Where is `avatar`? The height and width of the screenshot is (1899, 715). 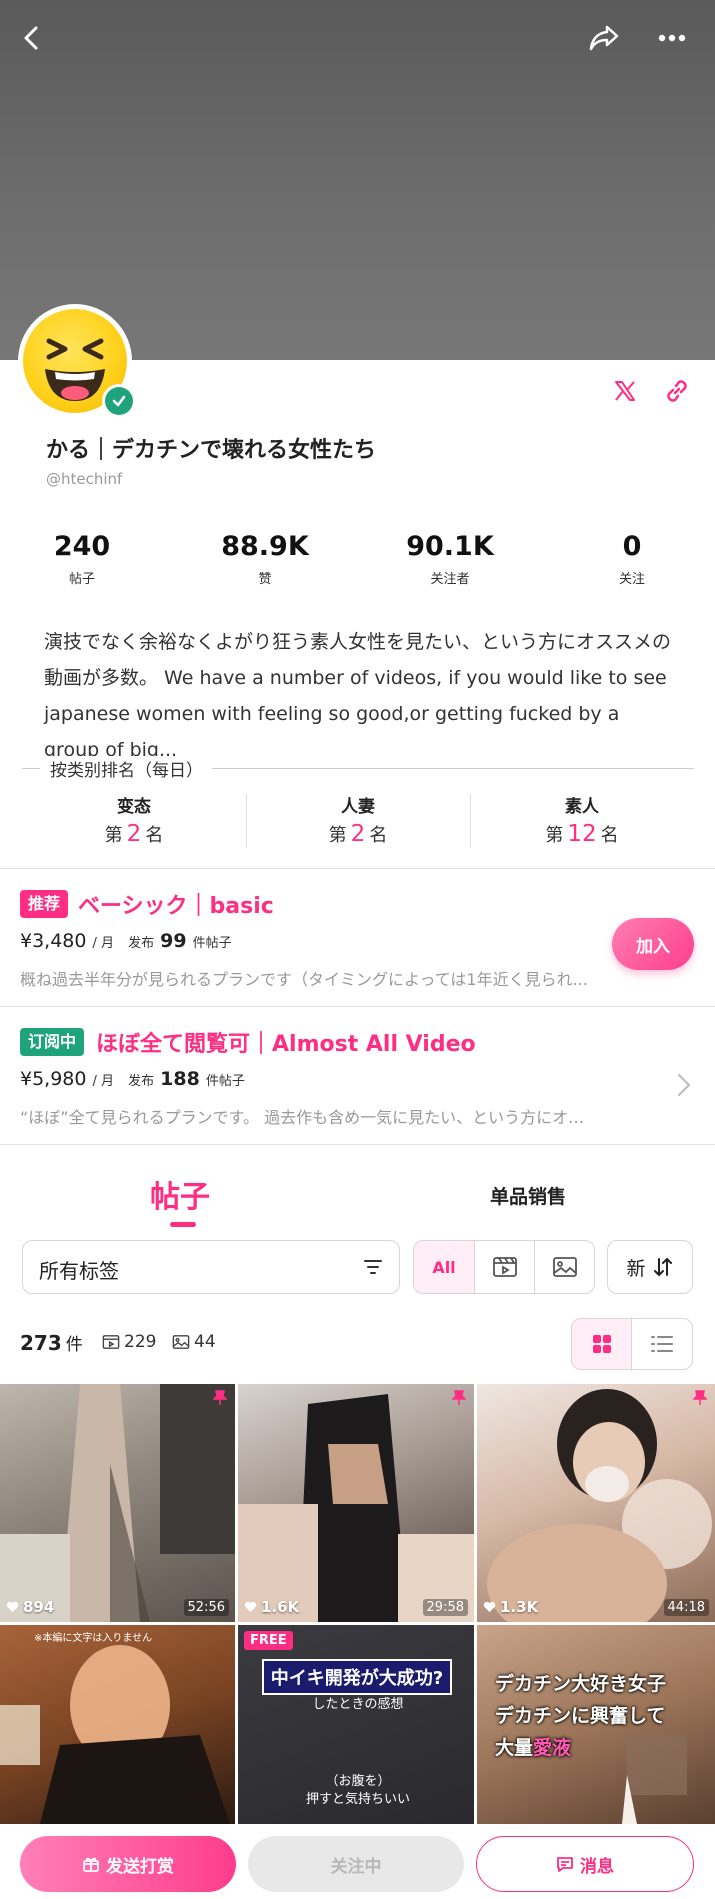
avatar is located at coordinates (77, 361).